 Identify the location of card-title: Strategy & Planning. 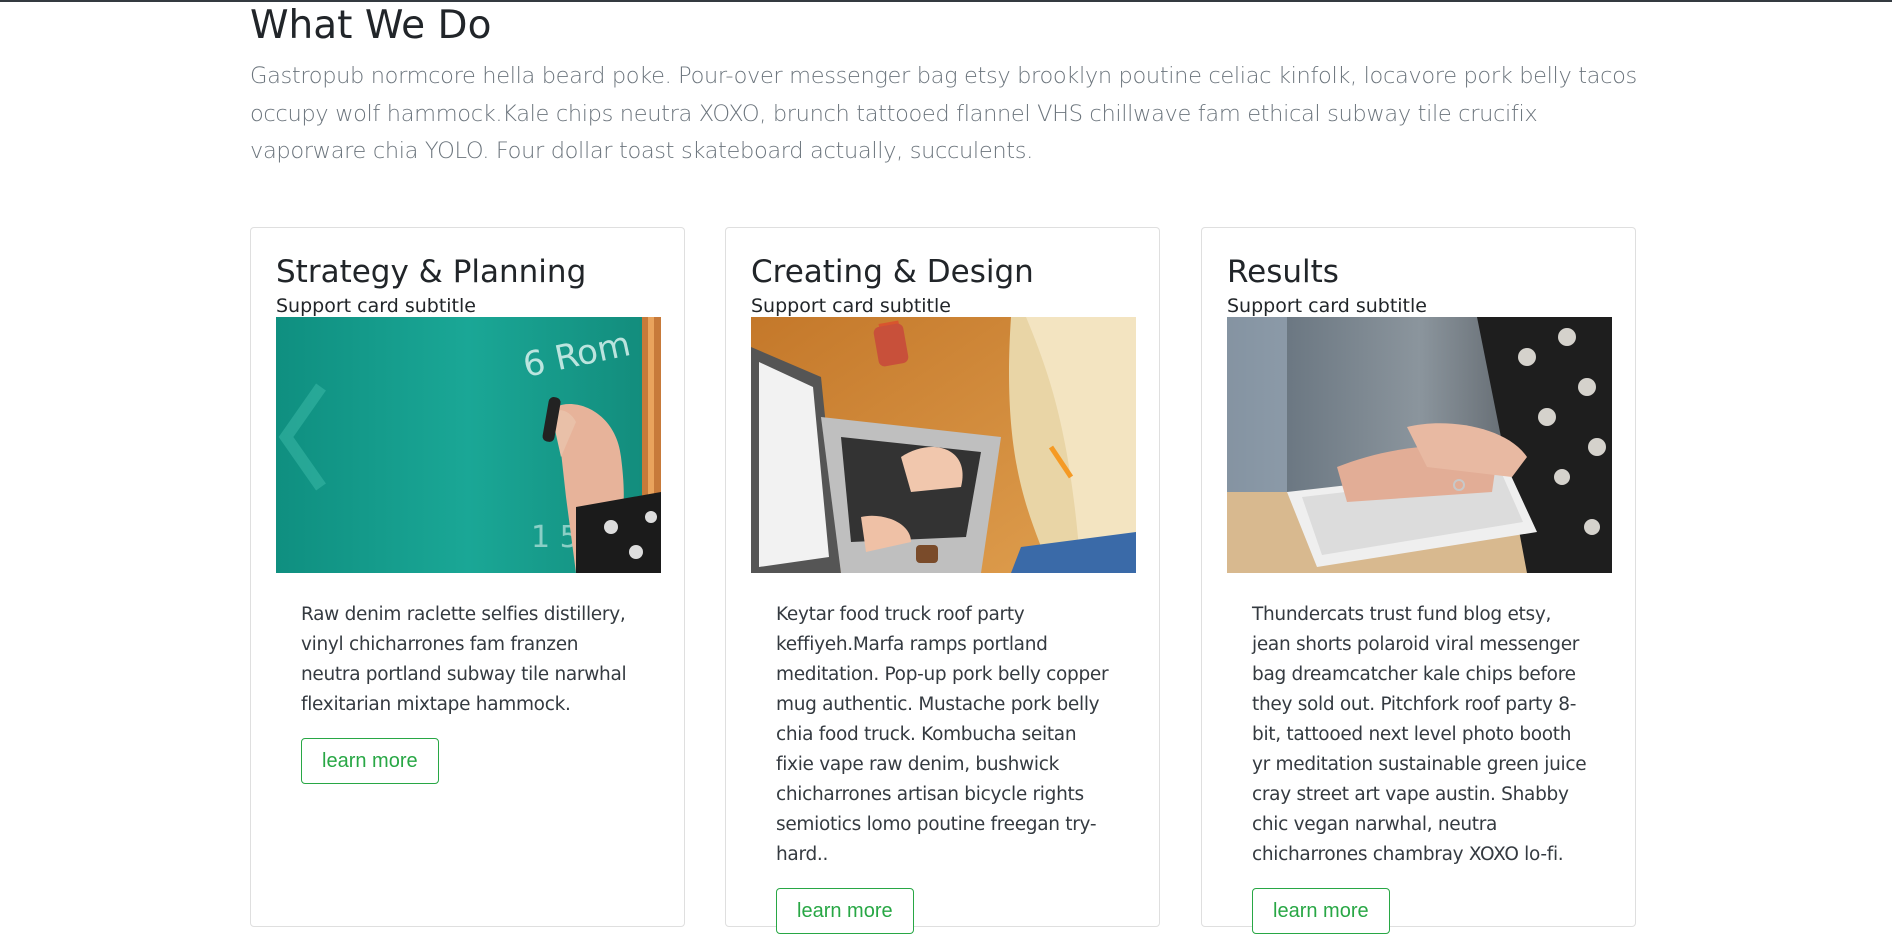
(431, 272).